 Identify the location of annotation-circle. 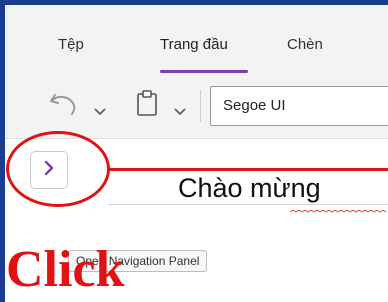
(58, 169).